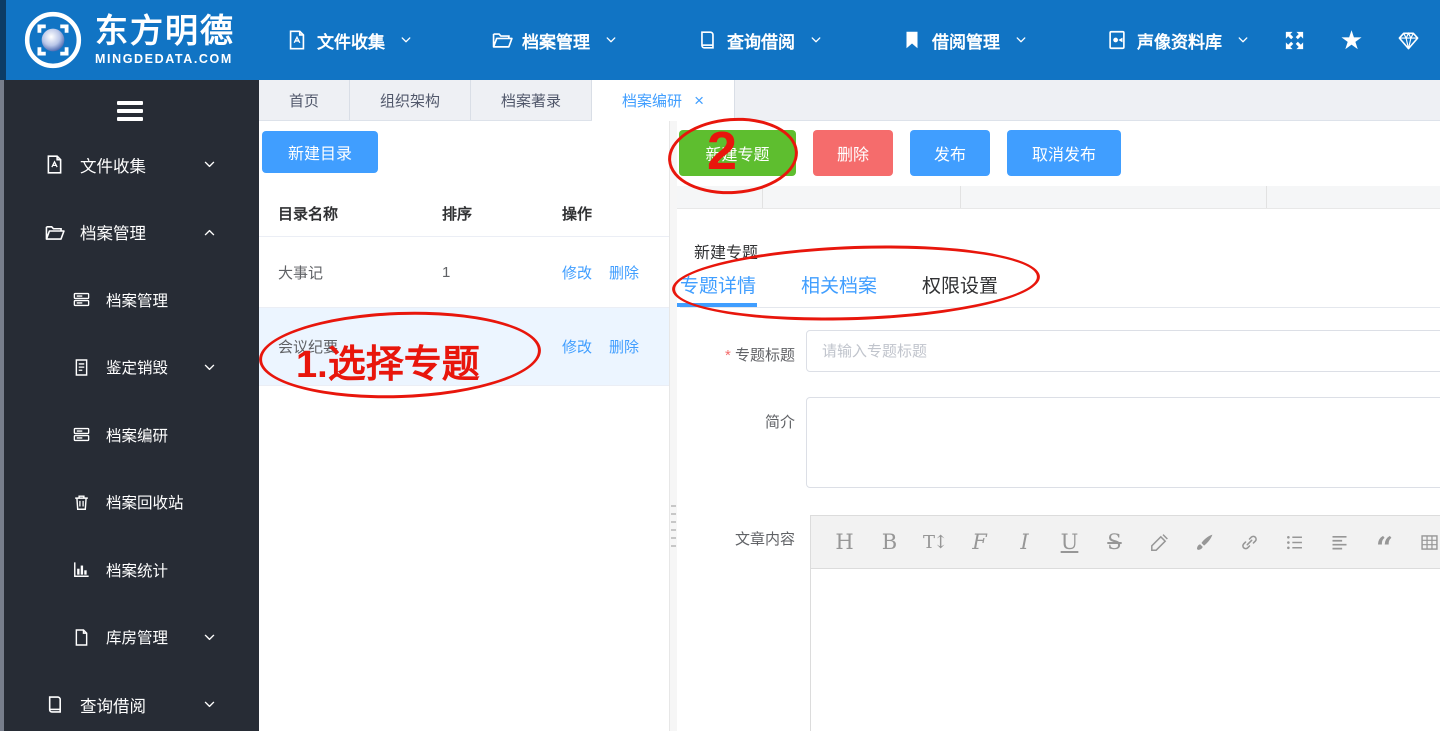 The image size is (1440, 731). What do you see at coordinates (1294, 40) in the screenshot?
I see `expand-icon` at bounding box center [1294, 40].